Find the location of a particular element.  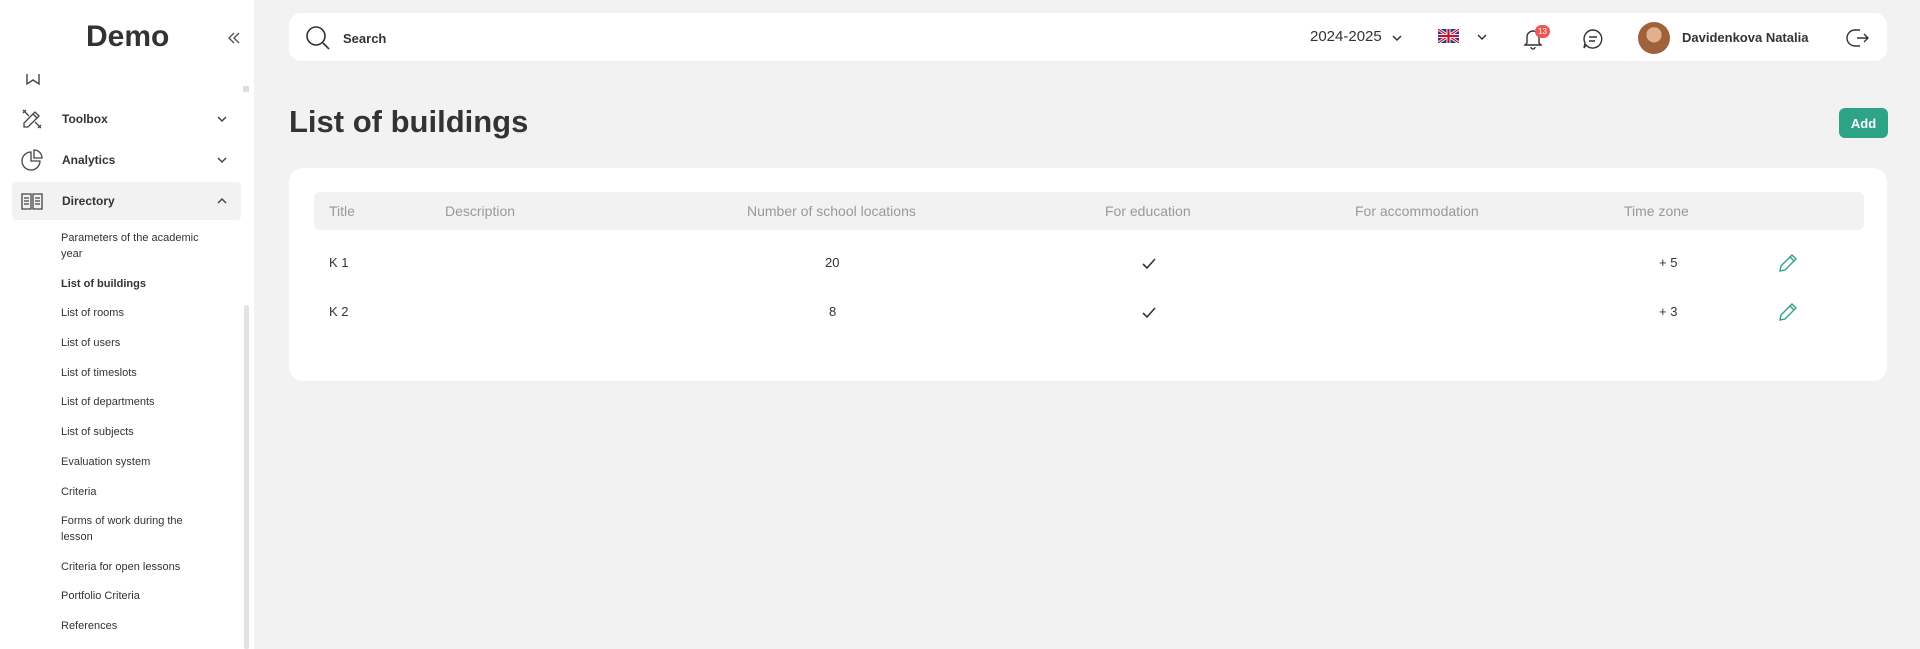

partial-menu-icon is located at coordinates (33, 80).